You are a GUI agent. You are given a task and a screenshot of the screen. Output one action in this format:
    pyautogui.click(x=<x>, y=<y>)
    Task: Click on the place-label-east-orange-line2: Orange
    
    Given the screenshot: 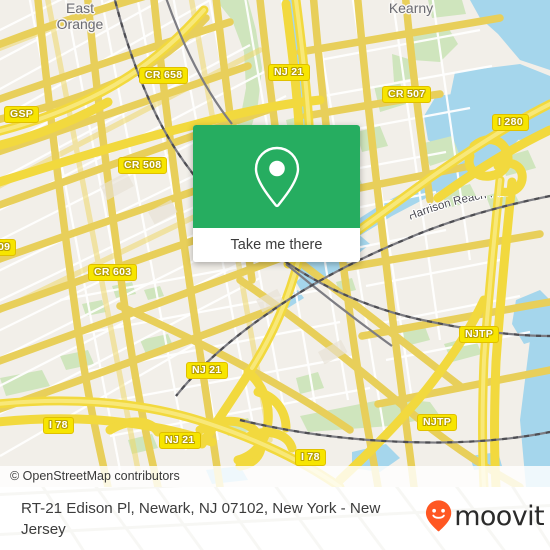 What is the action you would take?
    pyautogui.click(x=80, y=24)
    